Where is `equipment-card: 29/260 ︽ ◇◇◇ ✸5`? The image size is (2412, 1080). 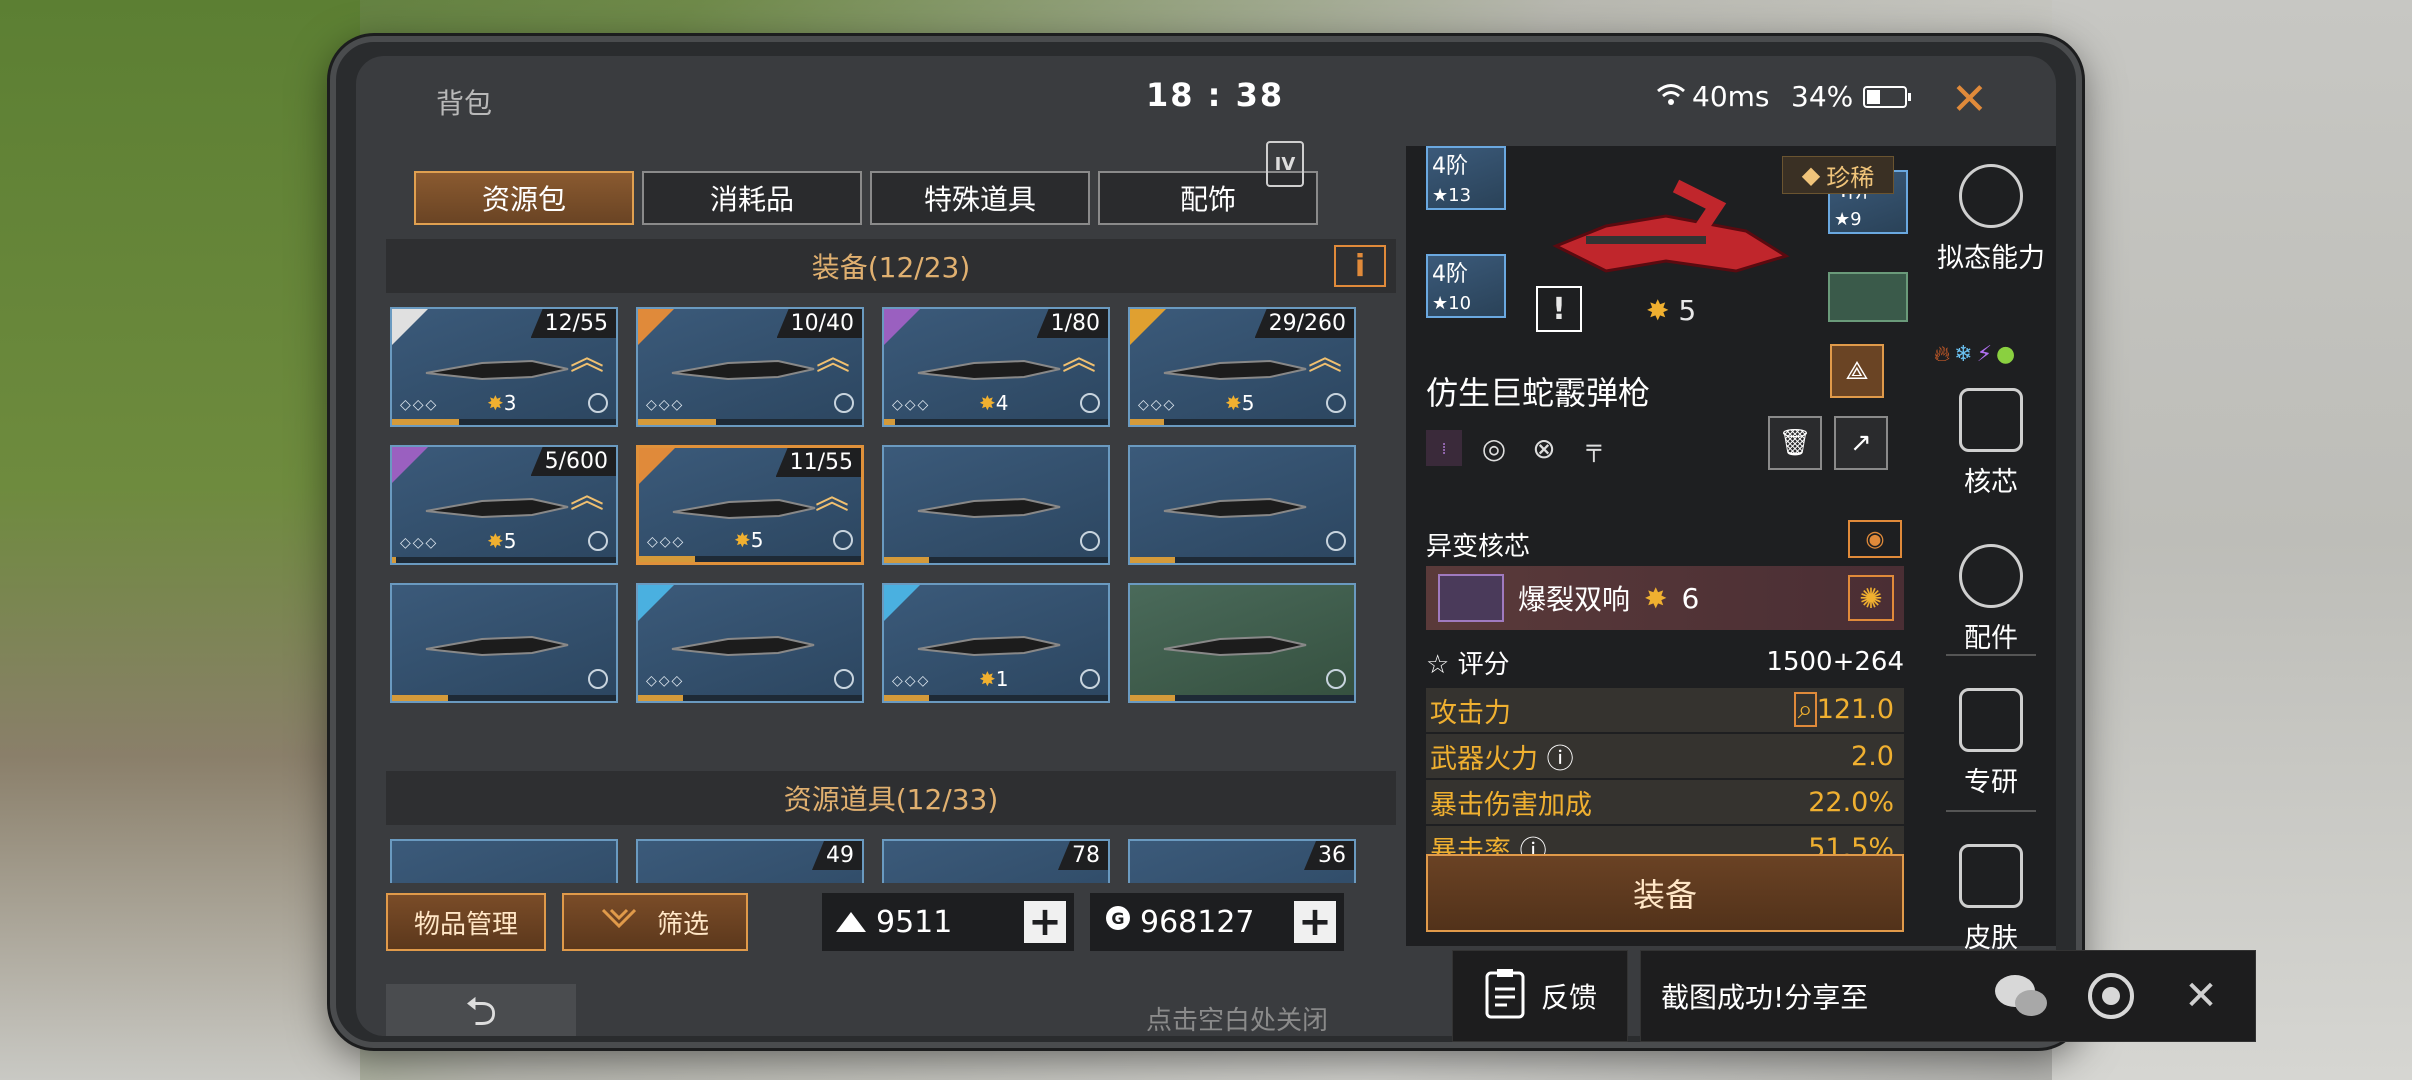 equipment-card: 29/260 ︽ ◇◇◇ ✸5 is located at coordinates (1242, 367).